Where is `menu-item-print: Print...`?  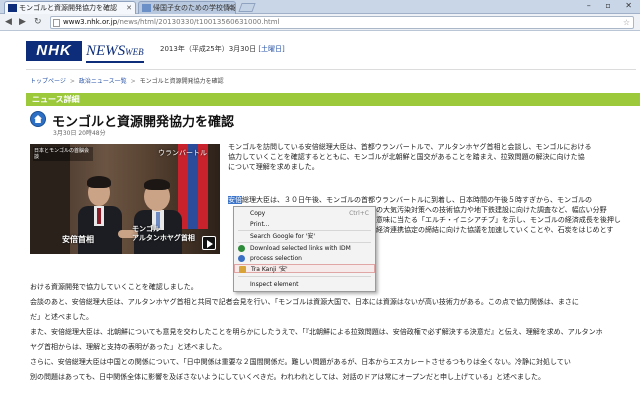
menu-item-print: Print... is located at coordinates (304, 224).